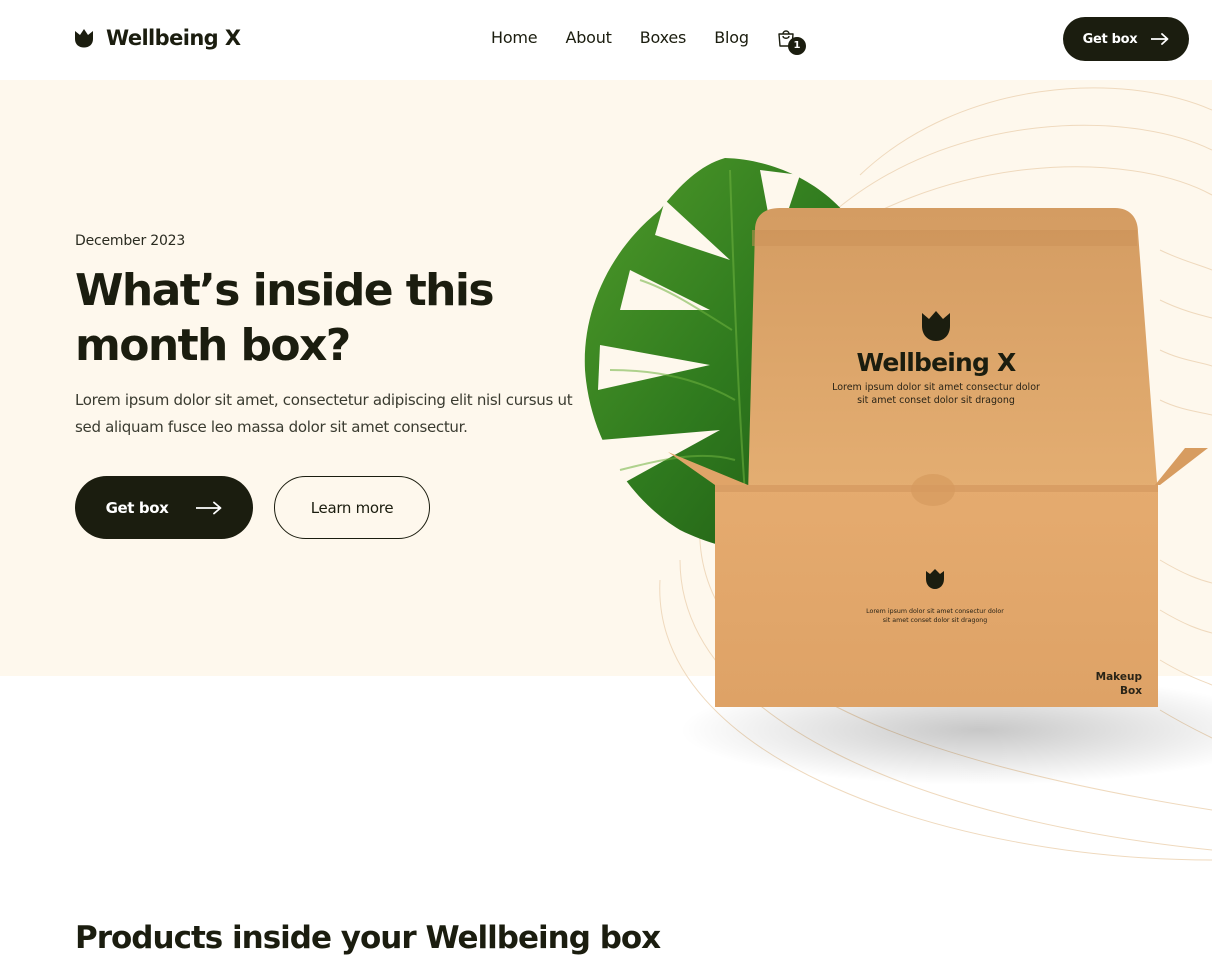 The image size is (1212, 978). I want to click on box-corner-label-1: Makeup, so click(1119, 677).